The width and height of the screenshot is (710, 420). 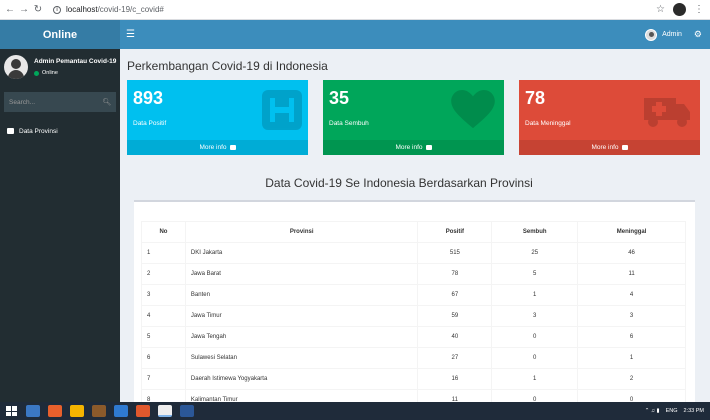 I want to click on table-cell: 67, so click(x=455, y=295).